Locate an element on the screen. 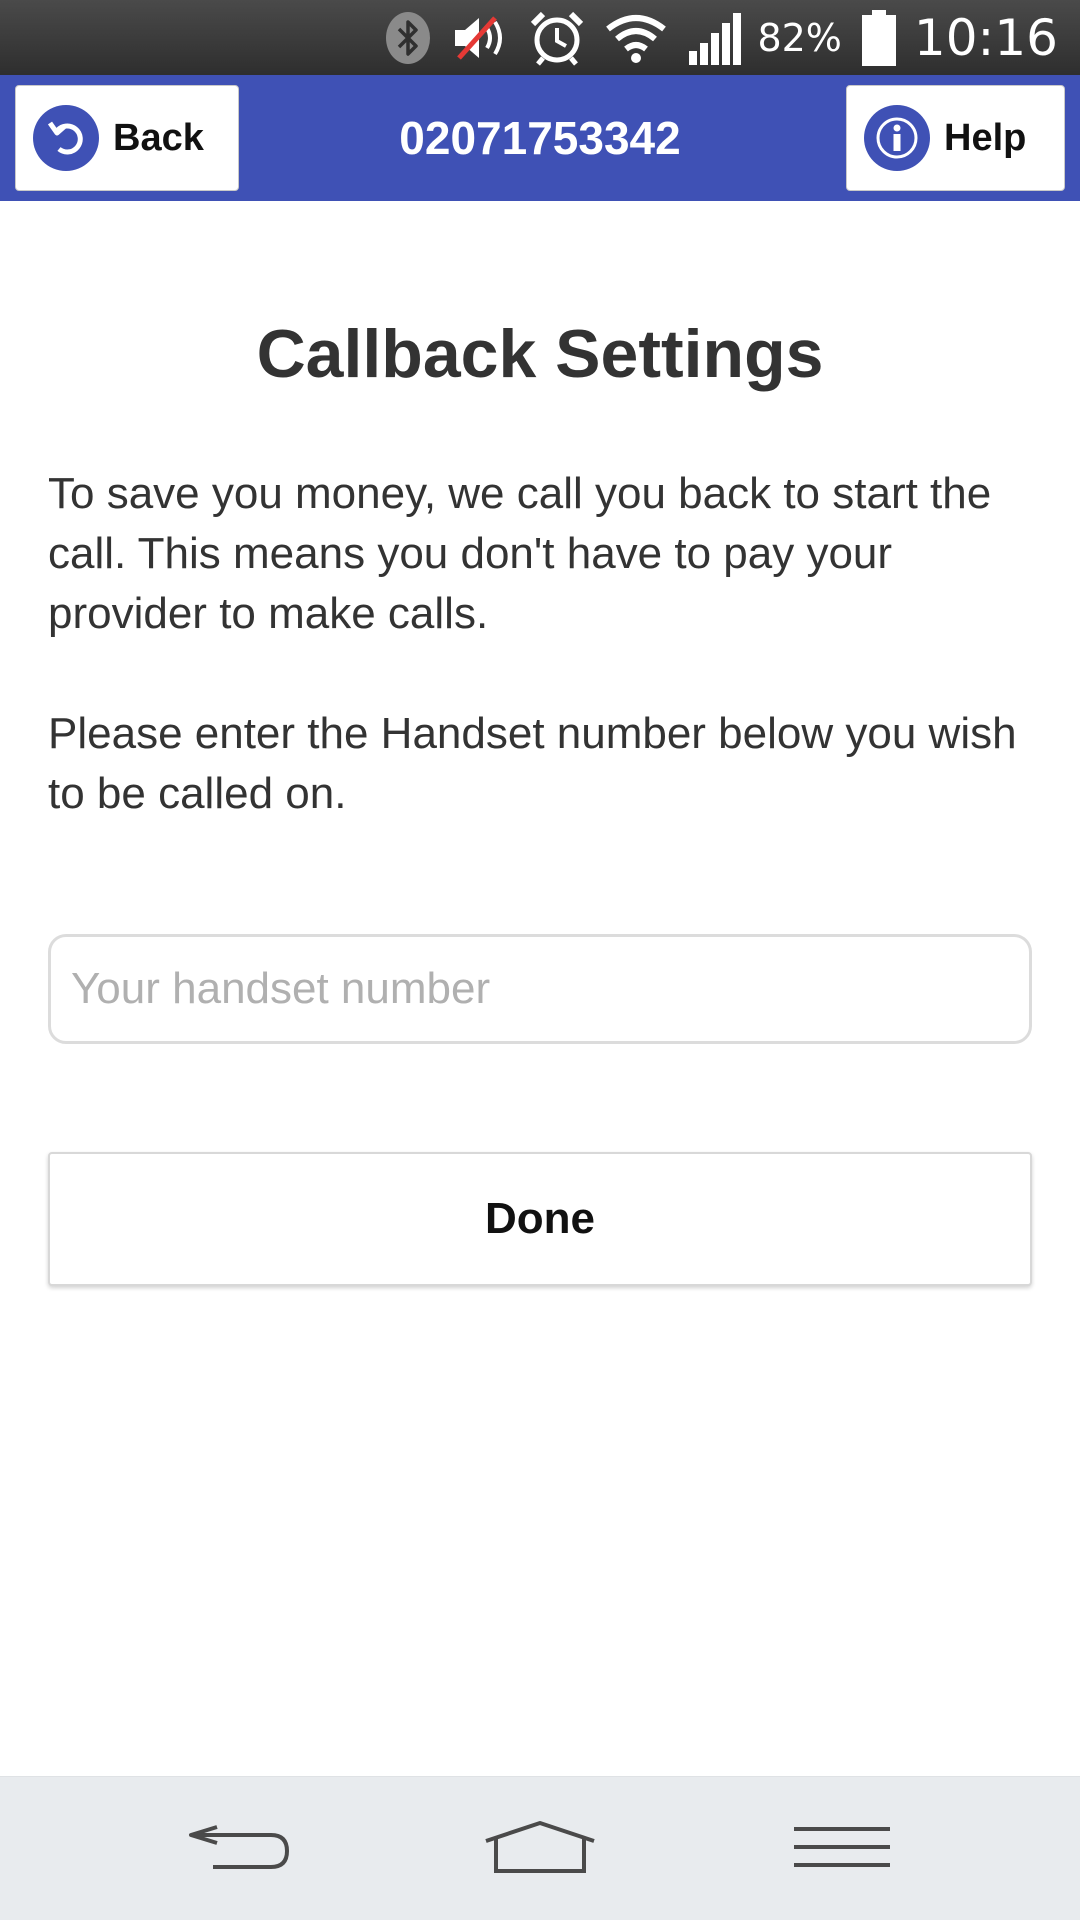 The image size is (1080, 1920). back-button-label: Back is located at coordinates (158, 137).